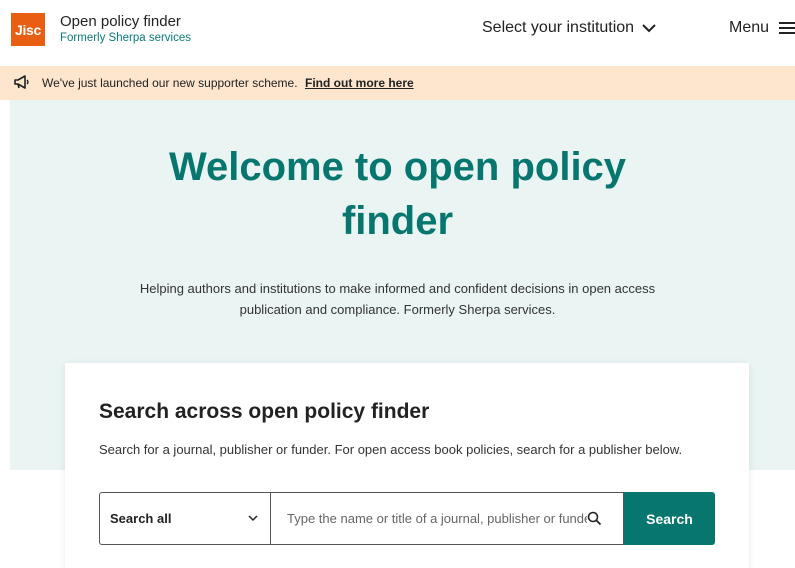  Describe the element at coordinates (120, 21) in the screenshot. I see `brand-title: Open policy finder` at that location.